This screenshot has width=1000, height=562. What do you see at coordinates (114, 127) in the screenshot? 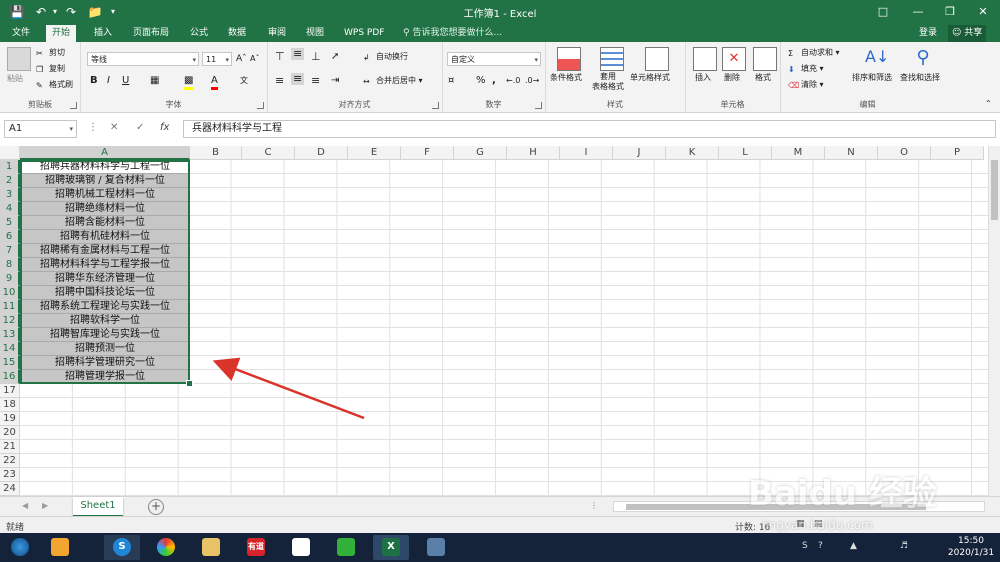
I see `cancel-icon: ✕` at bounding box center [114, 127].